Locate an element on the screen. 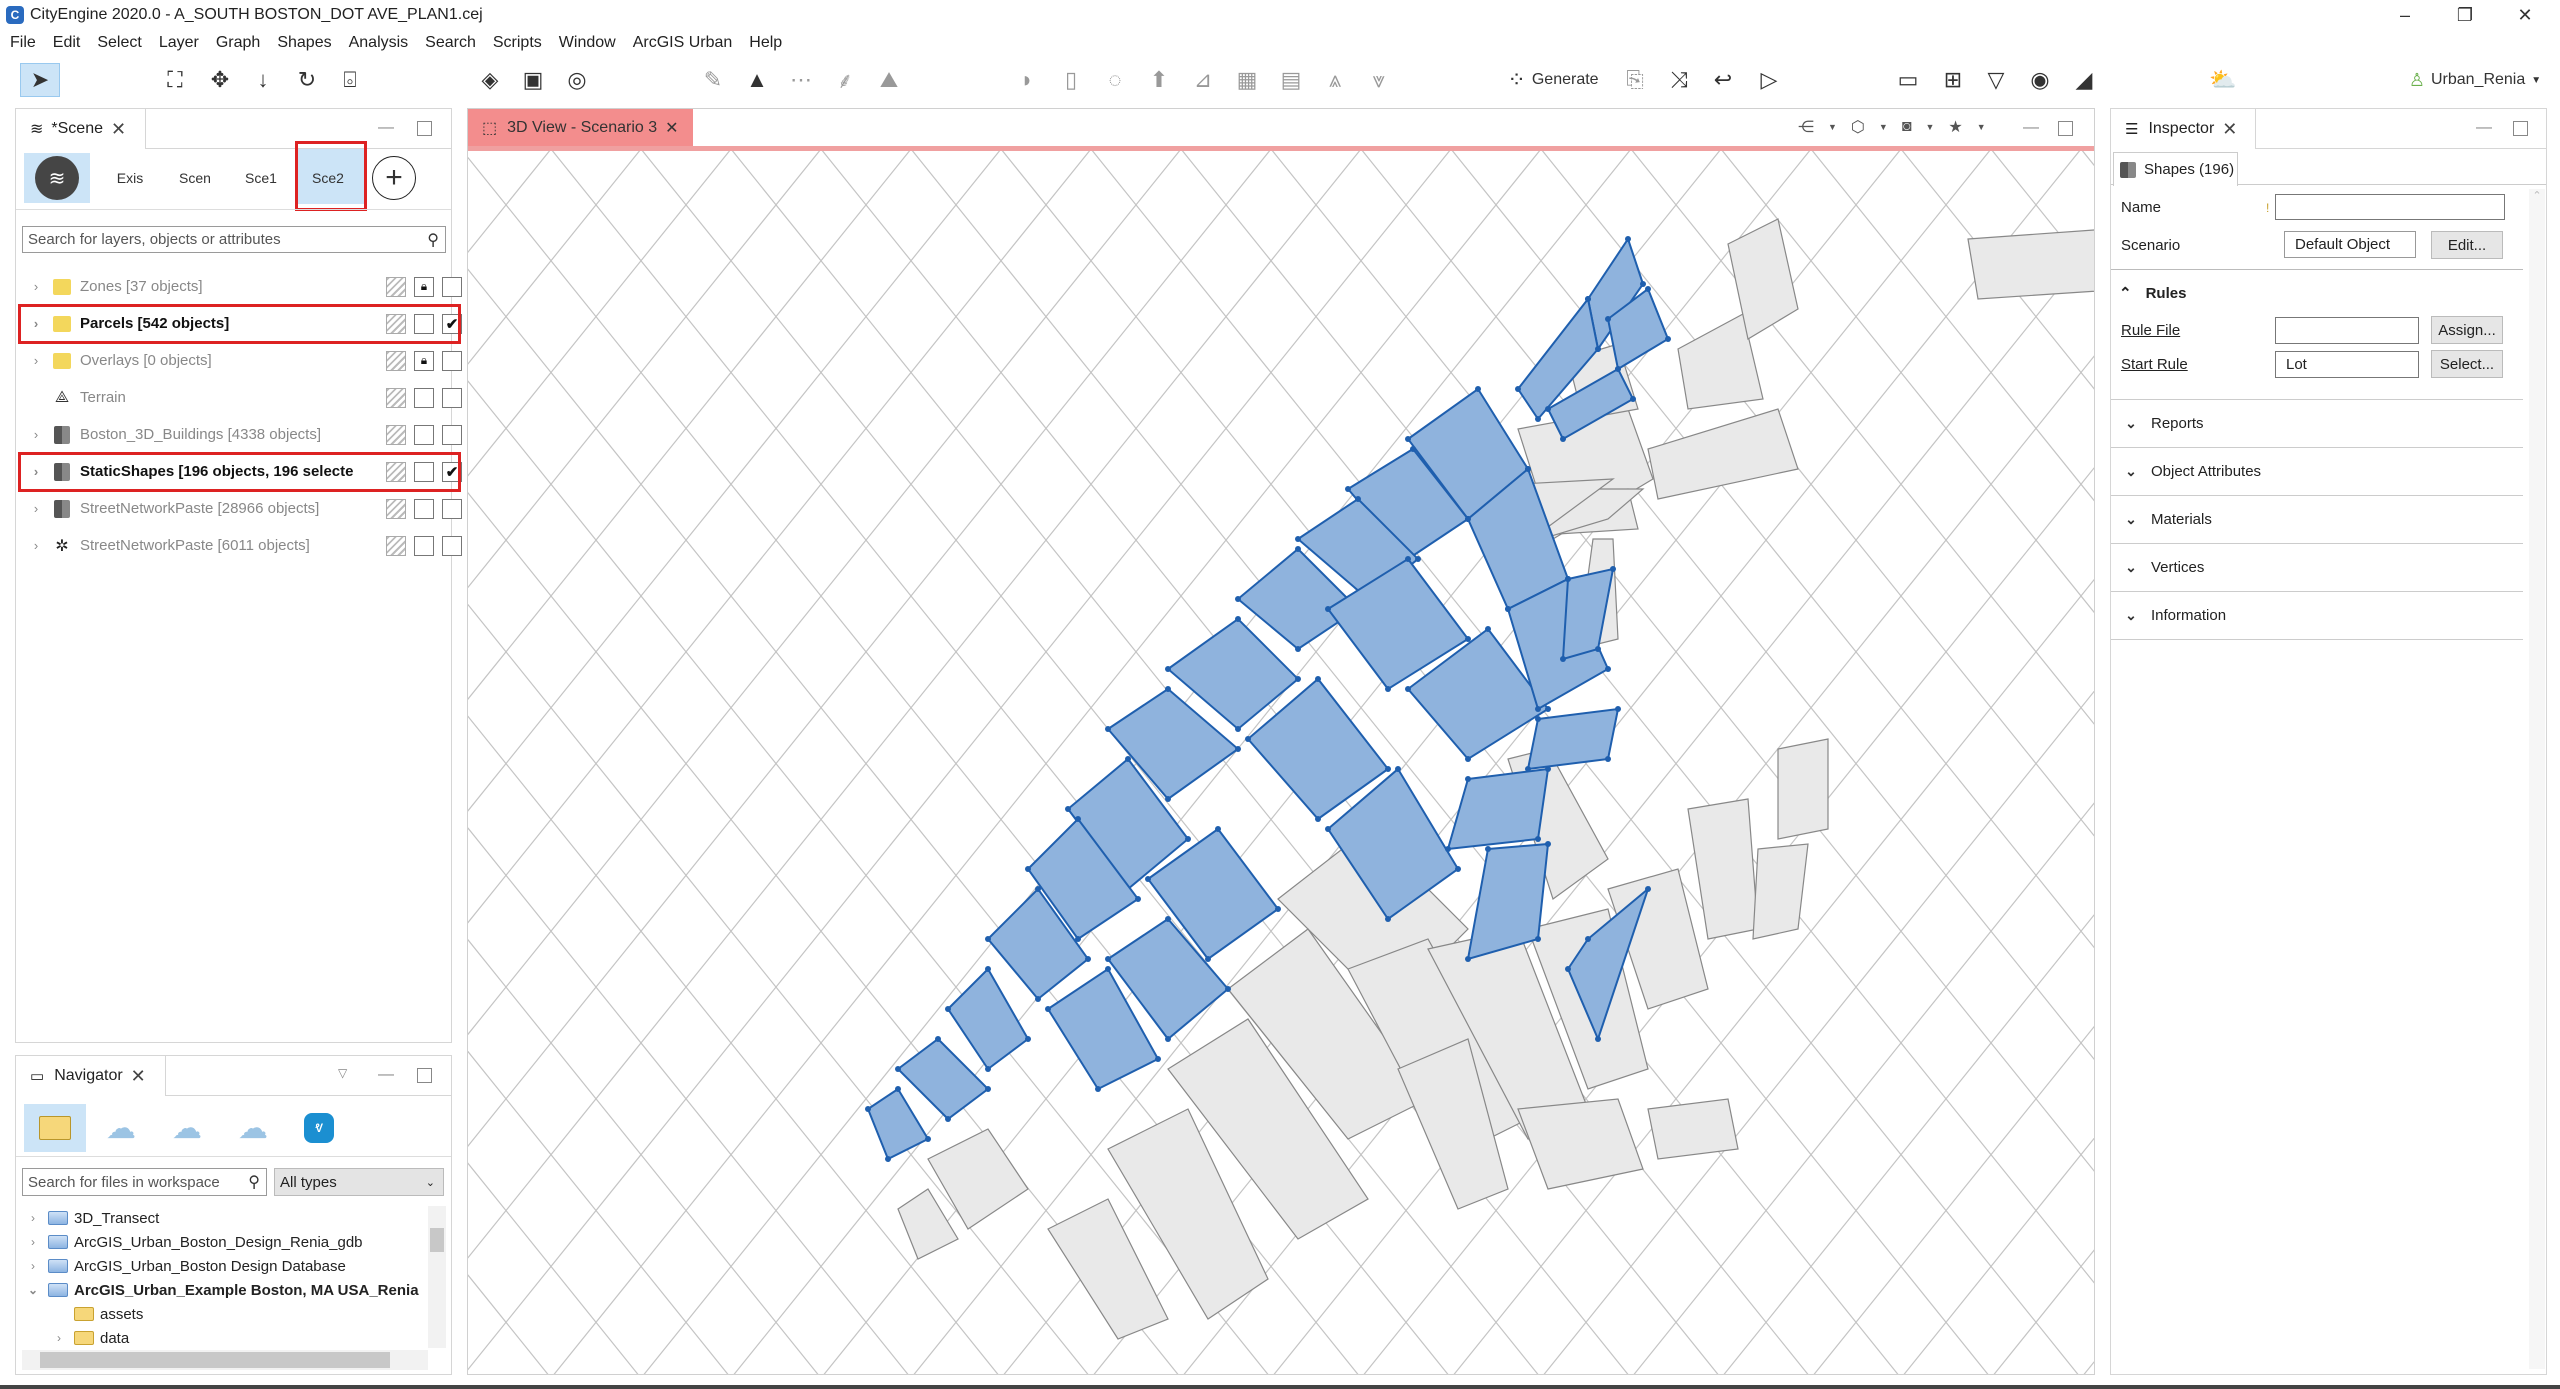  menu-window: Window is located at coordinates (587, 43).